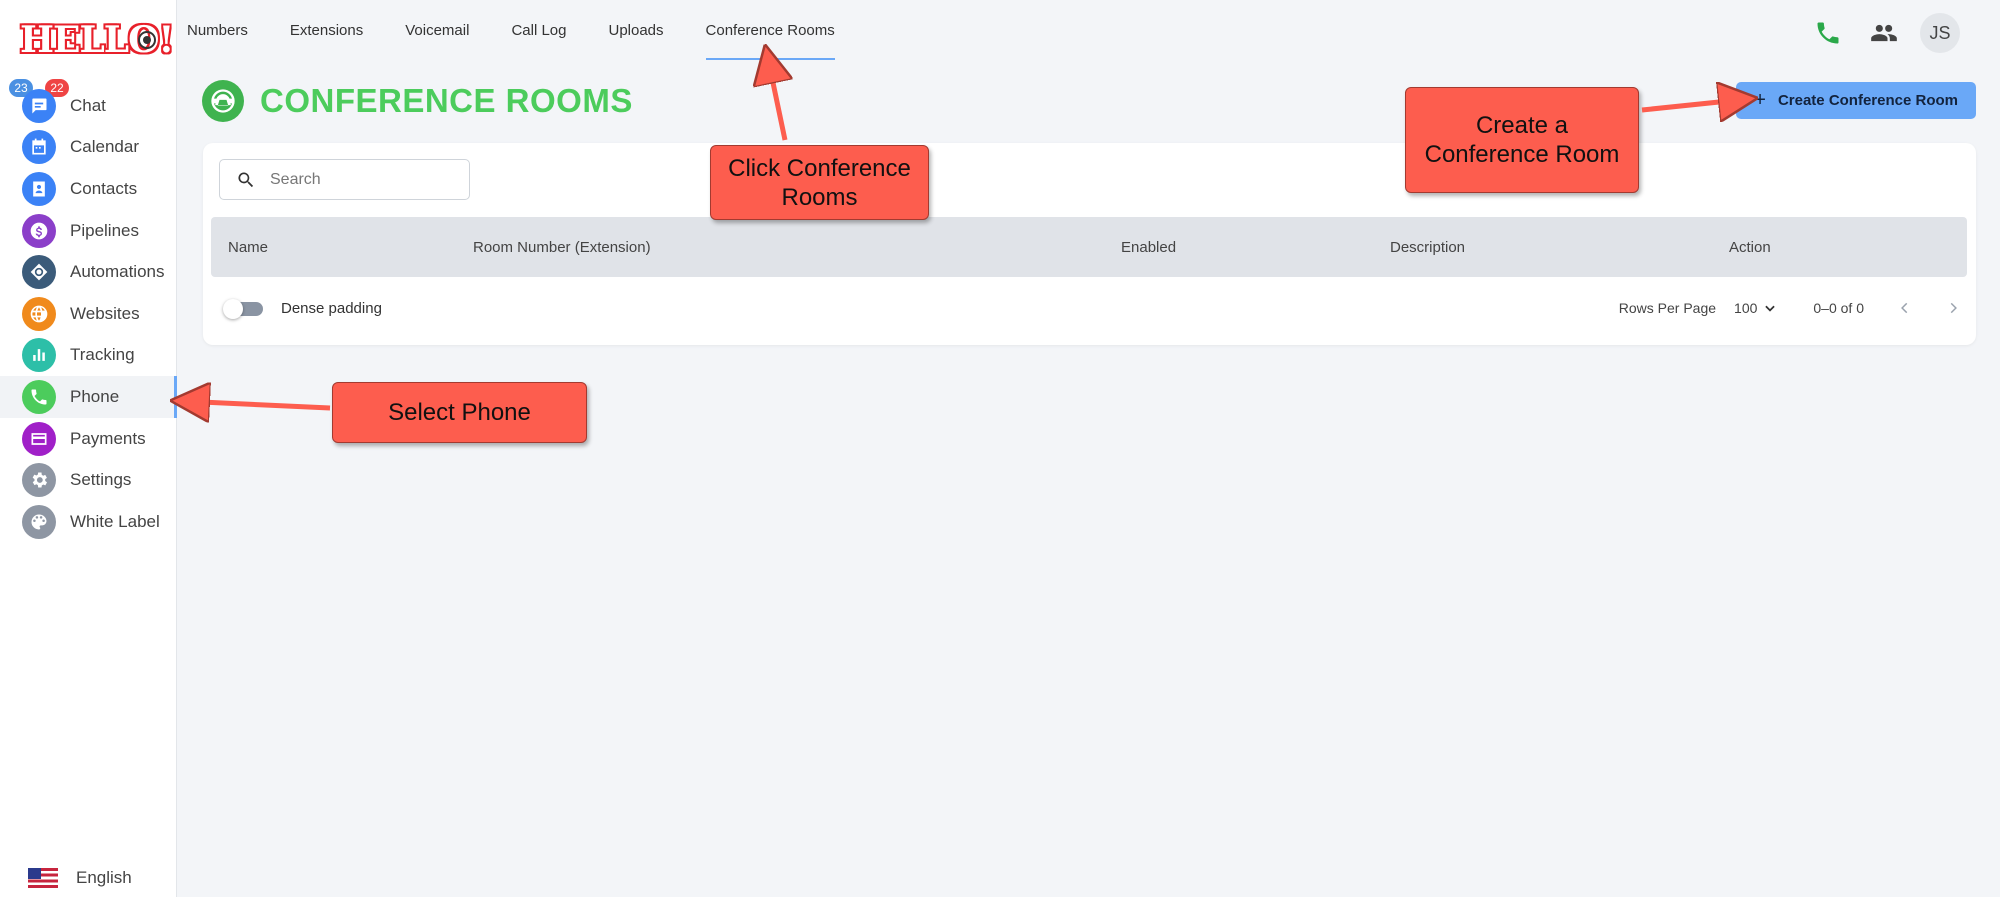  Describe the element at coordinates (105, 313) in the screenshot. I see `sidebar-item-label: Websites` at that location.